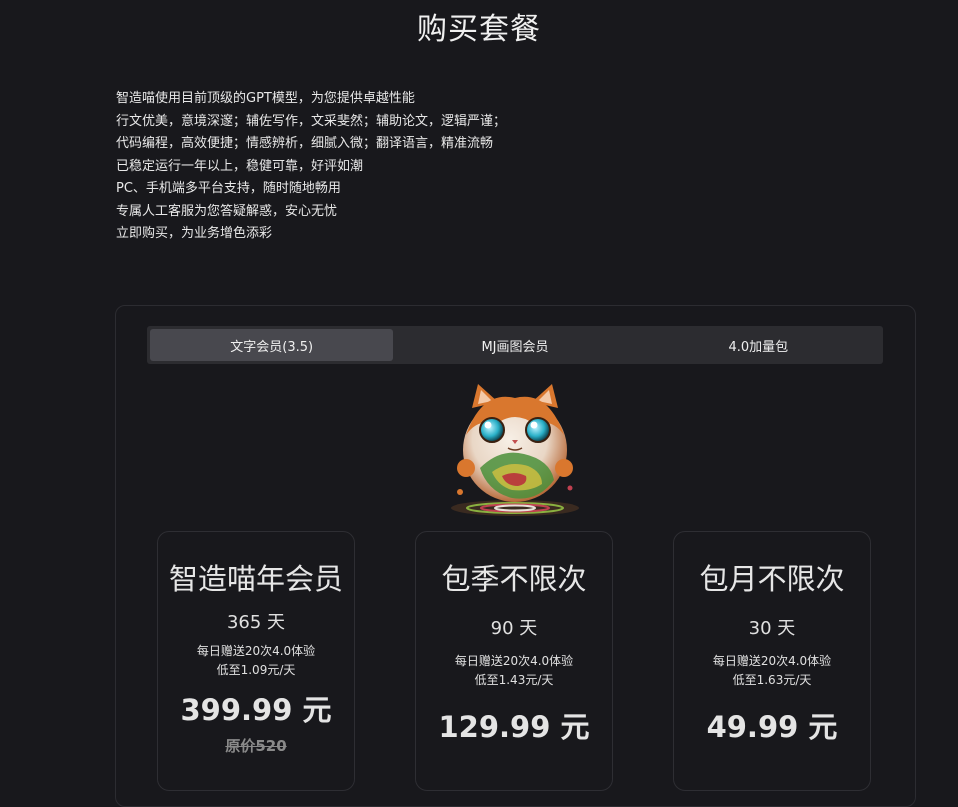 This screenshot has width=958, height=807. I want to click on intro-line: PC、手机端多平台支持，随时随地畅用, so click(228, 188).